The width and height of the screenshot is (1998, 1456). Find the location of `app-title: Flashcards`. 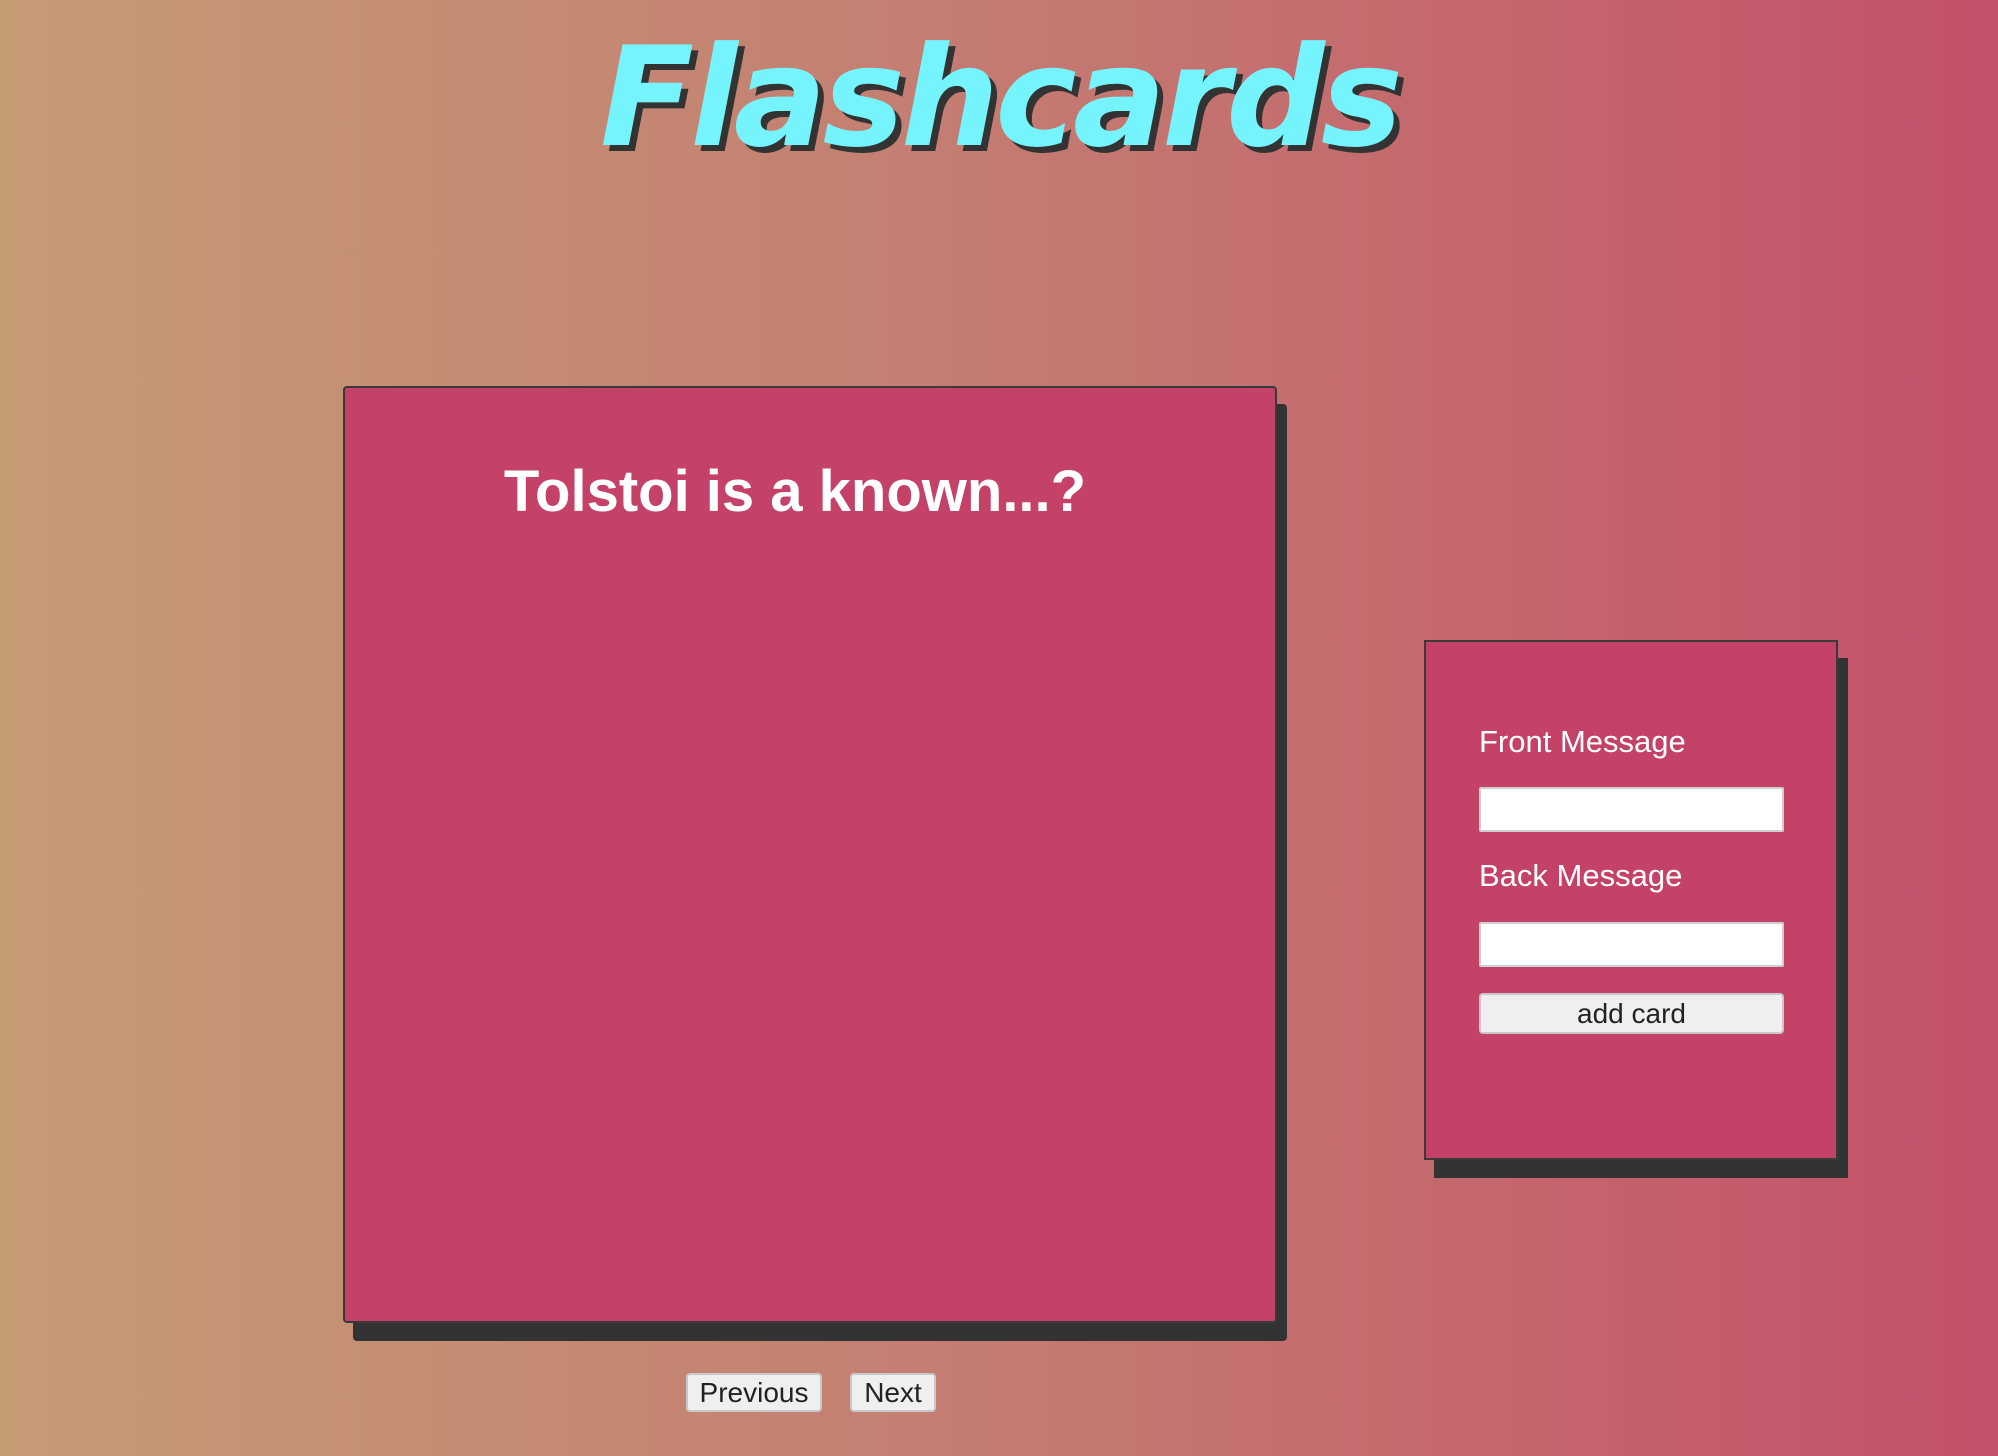

app-title: Flashcards is located at coordinates (1001, 97).